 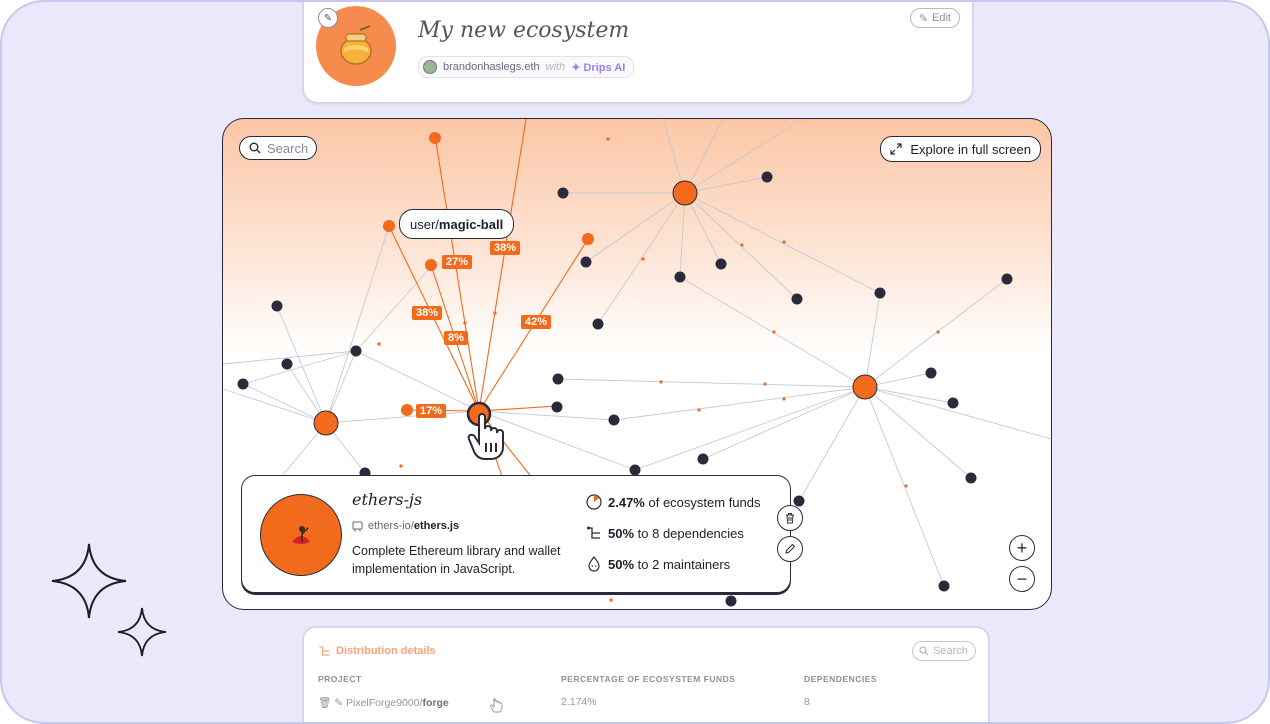 I want to click on stat-maintainers: 50% to 2 maintainers, so click(x=658, y=564).